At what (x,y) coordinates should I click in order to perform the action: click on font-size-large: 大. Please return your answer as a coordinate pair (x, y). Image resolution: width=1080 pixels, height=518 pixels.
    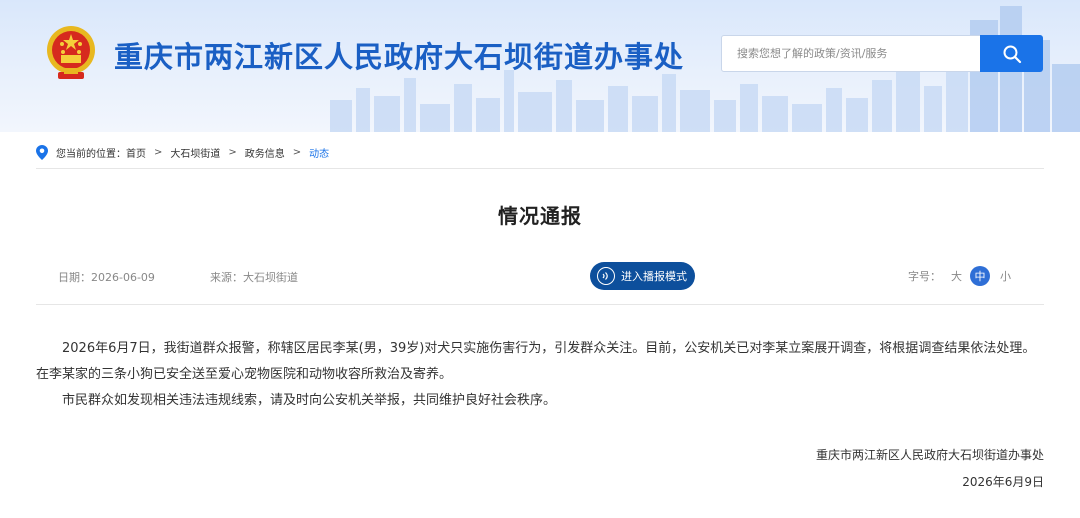
    Looking at the image, I should click on (956, 276).